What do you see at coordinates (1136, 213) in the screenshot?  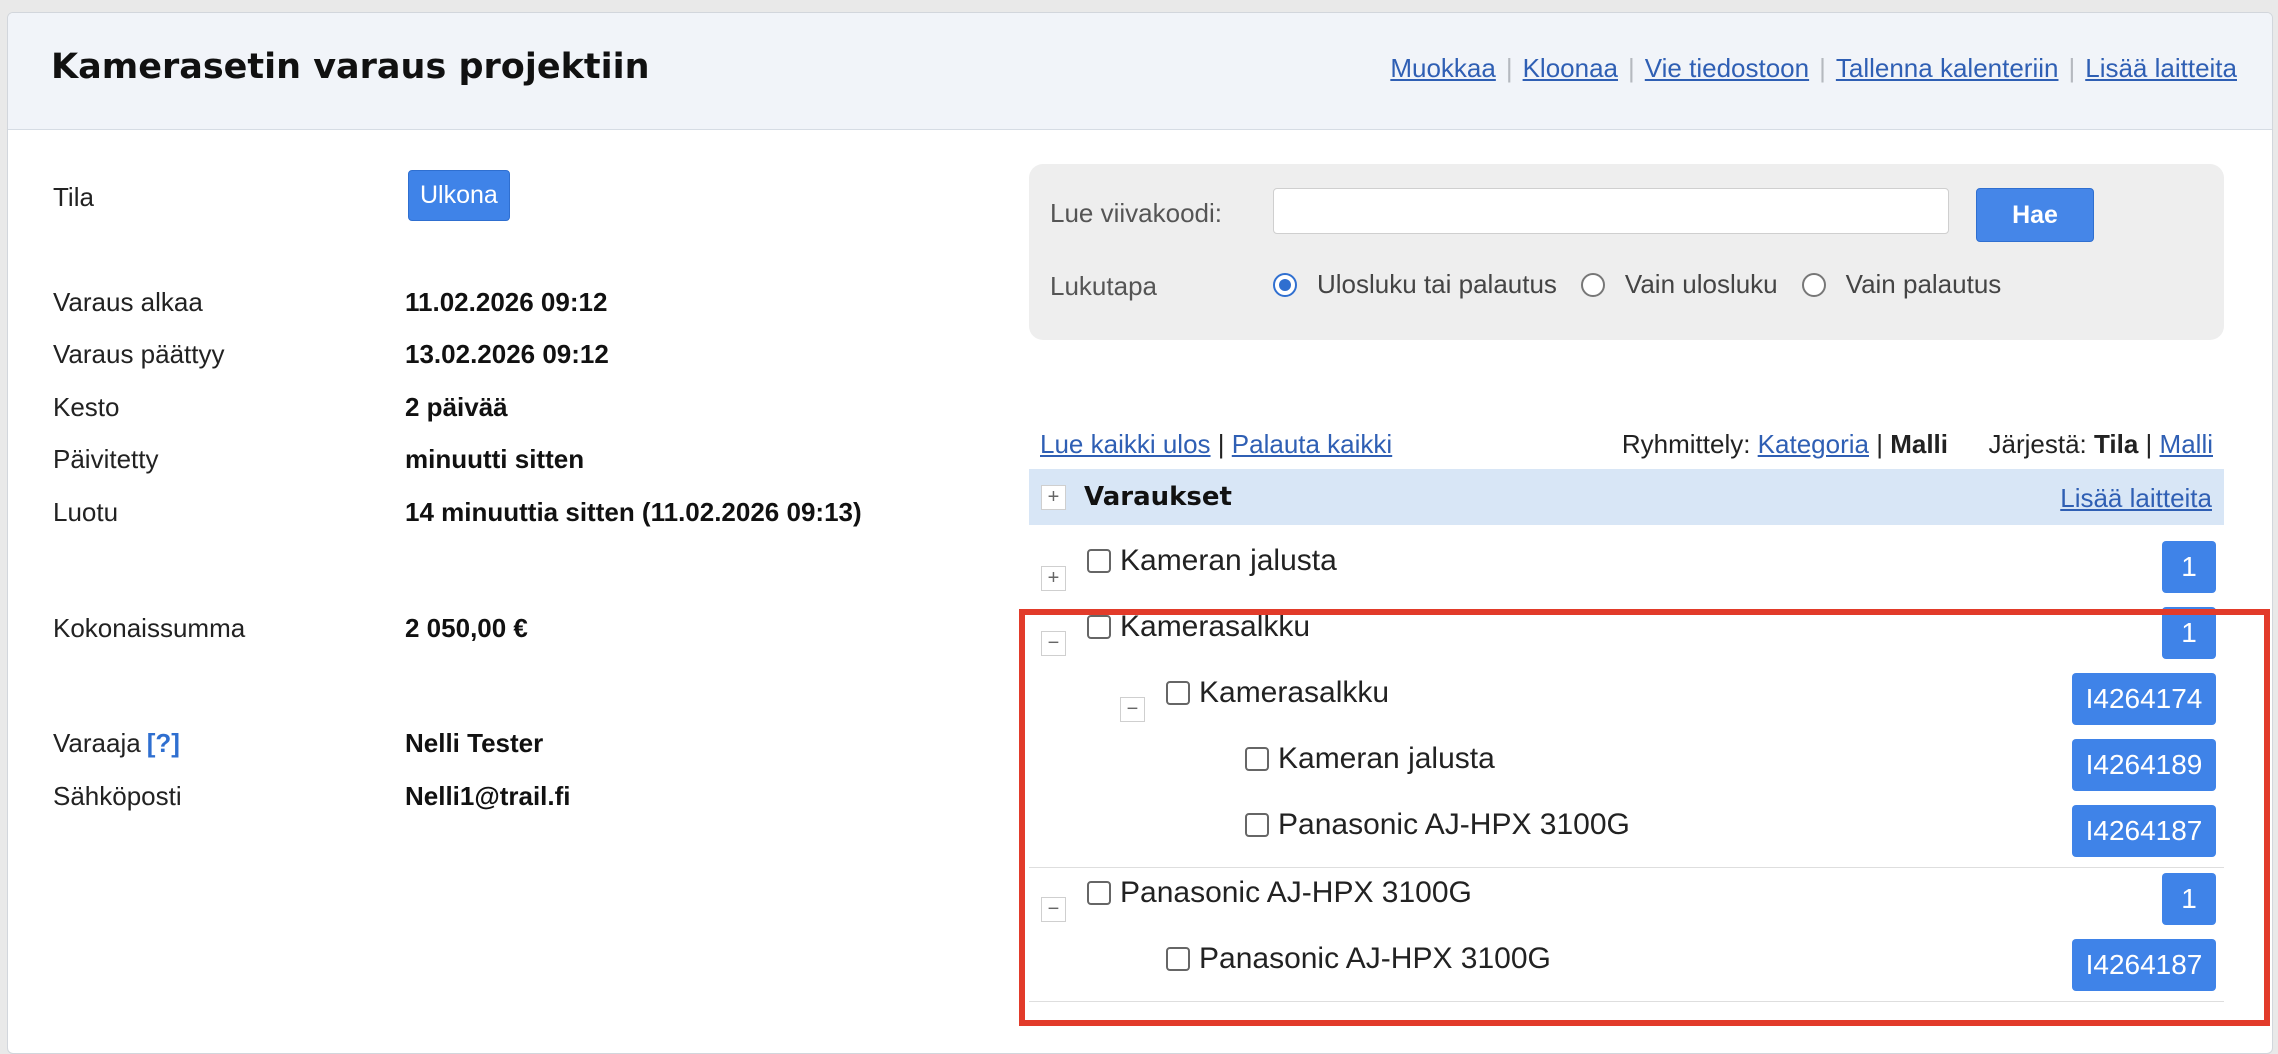 I see `barcode-label: Lue viivakoodi:` at bounding box center [1136, 213].